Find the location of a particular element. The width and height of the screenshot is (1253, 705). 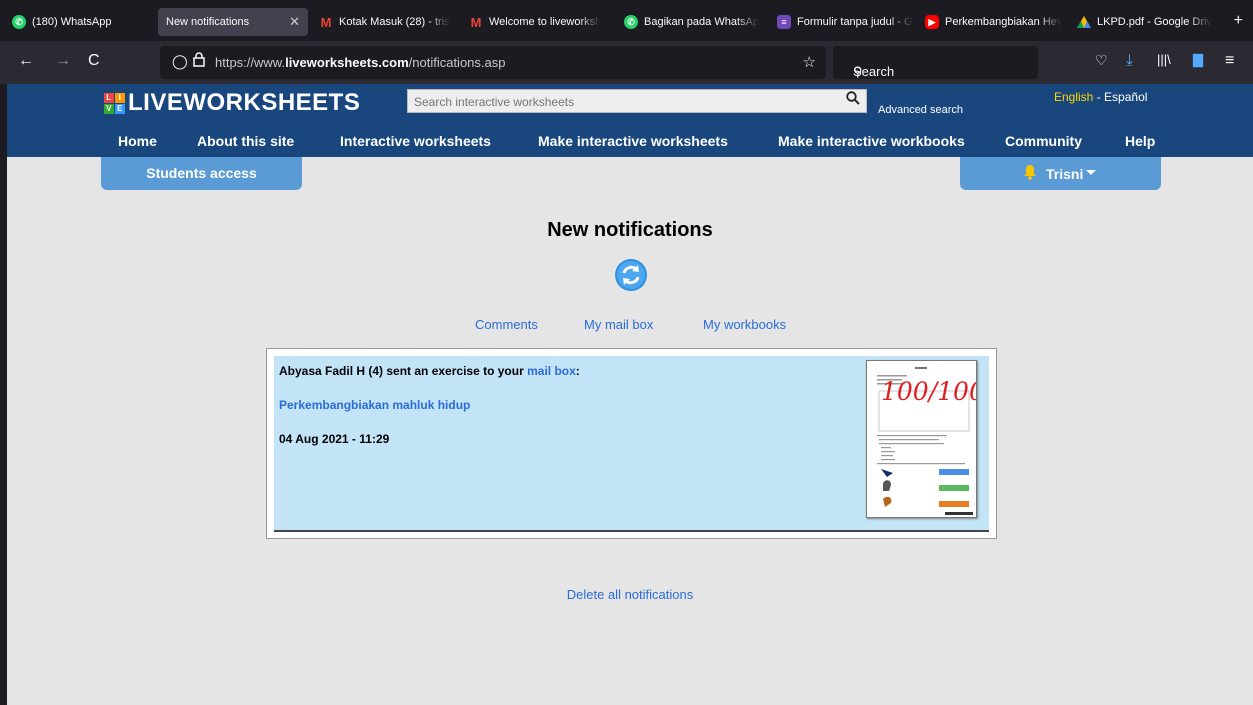

tab-label: LKPD.pdf - Google Driv is located at coordinates (1154, 22).